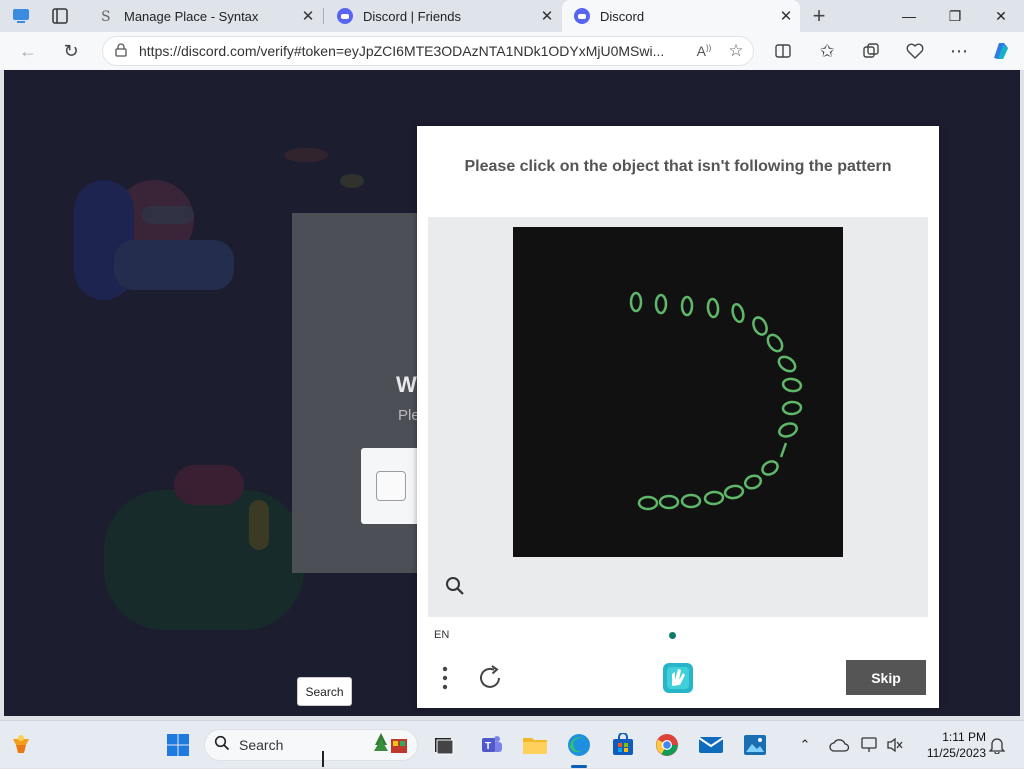 This screenshot has width=1024, height=769. What do you see at coordinates (755, 745) in the screenshot?
I see `photos-icon` at bounding box center [755, 745].